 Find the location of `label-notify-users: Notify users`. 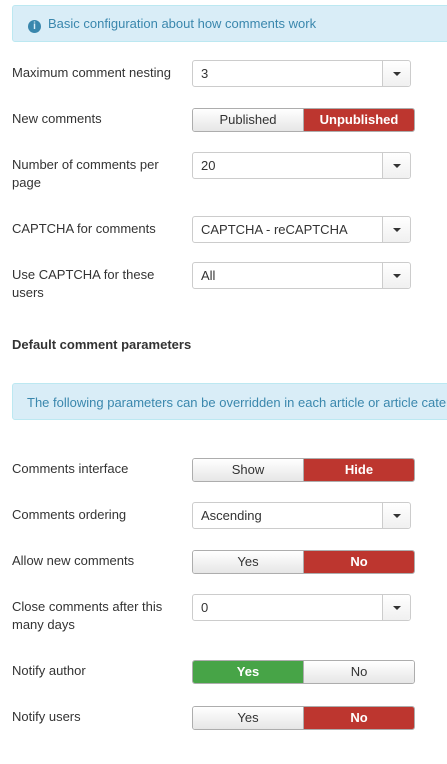

label-notify-users: Notify users is located at coordinates (46, 716).